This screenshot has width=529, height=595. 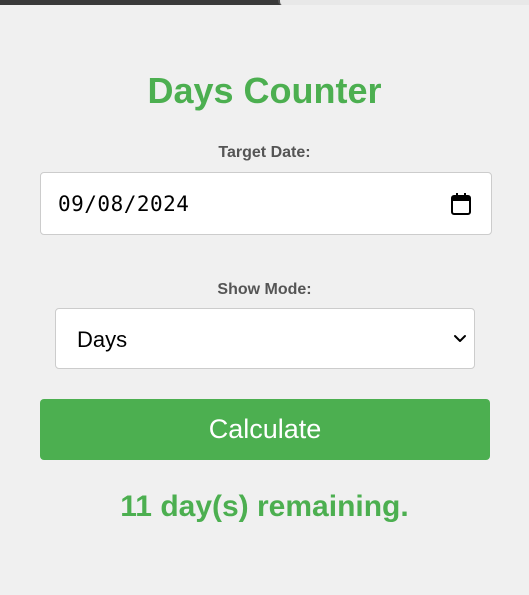 What do you see at coordinates (264, 289) in the screenshot?
I see `show-mode-label: Show Mode:` at bounding box center [264, 289].